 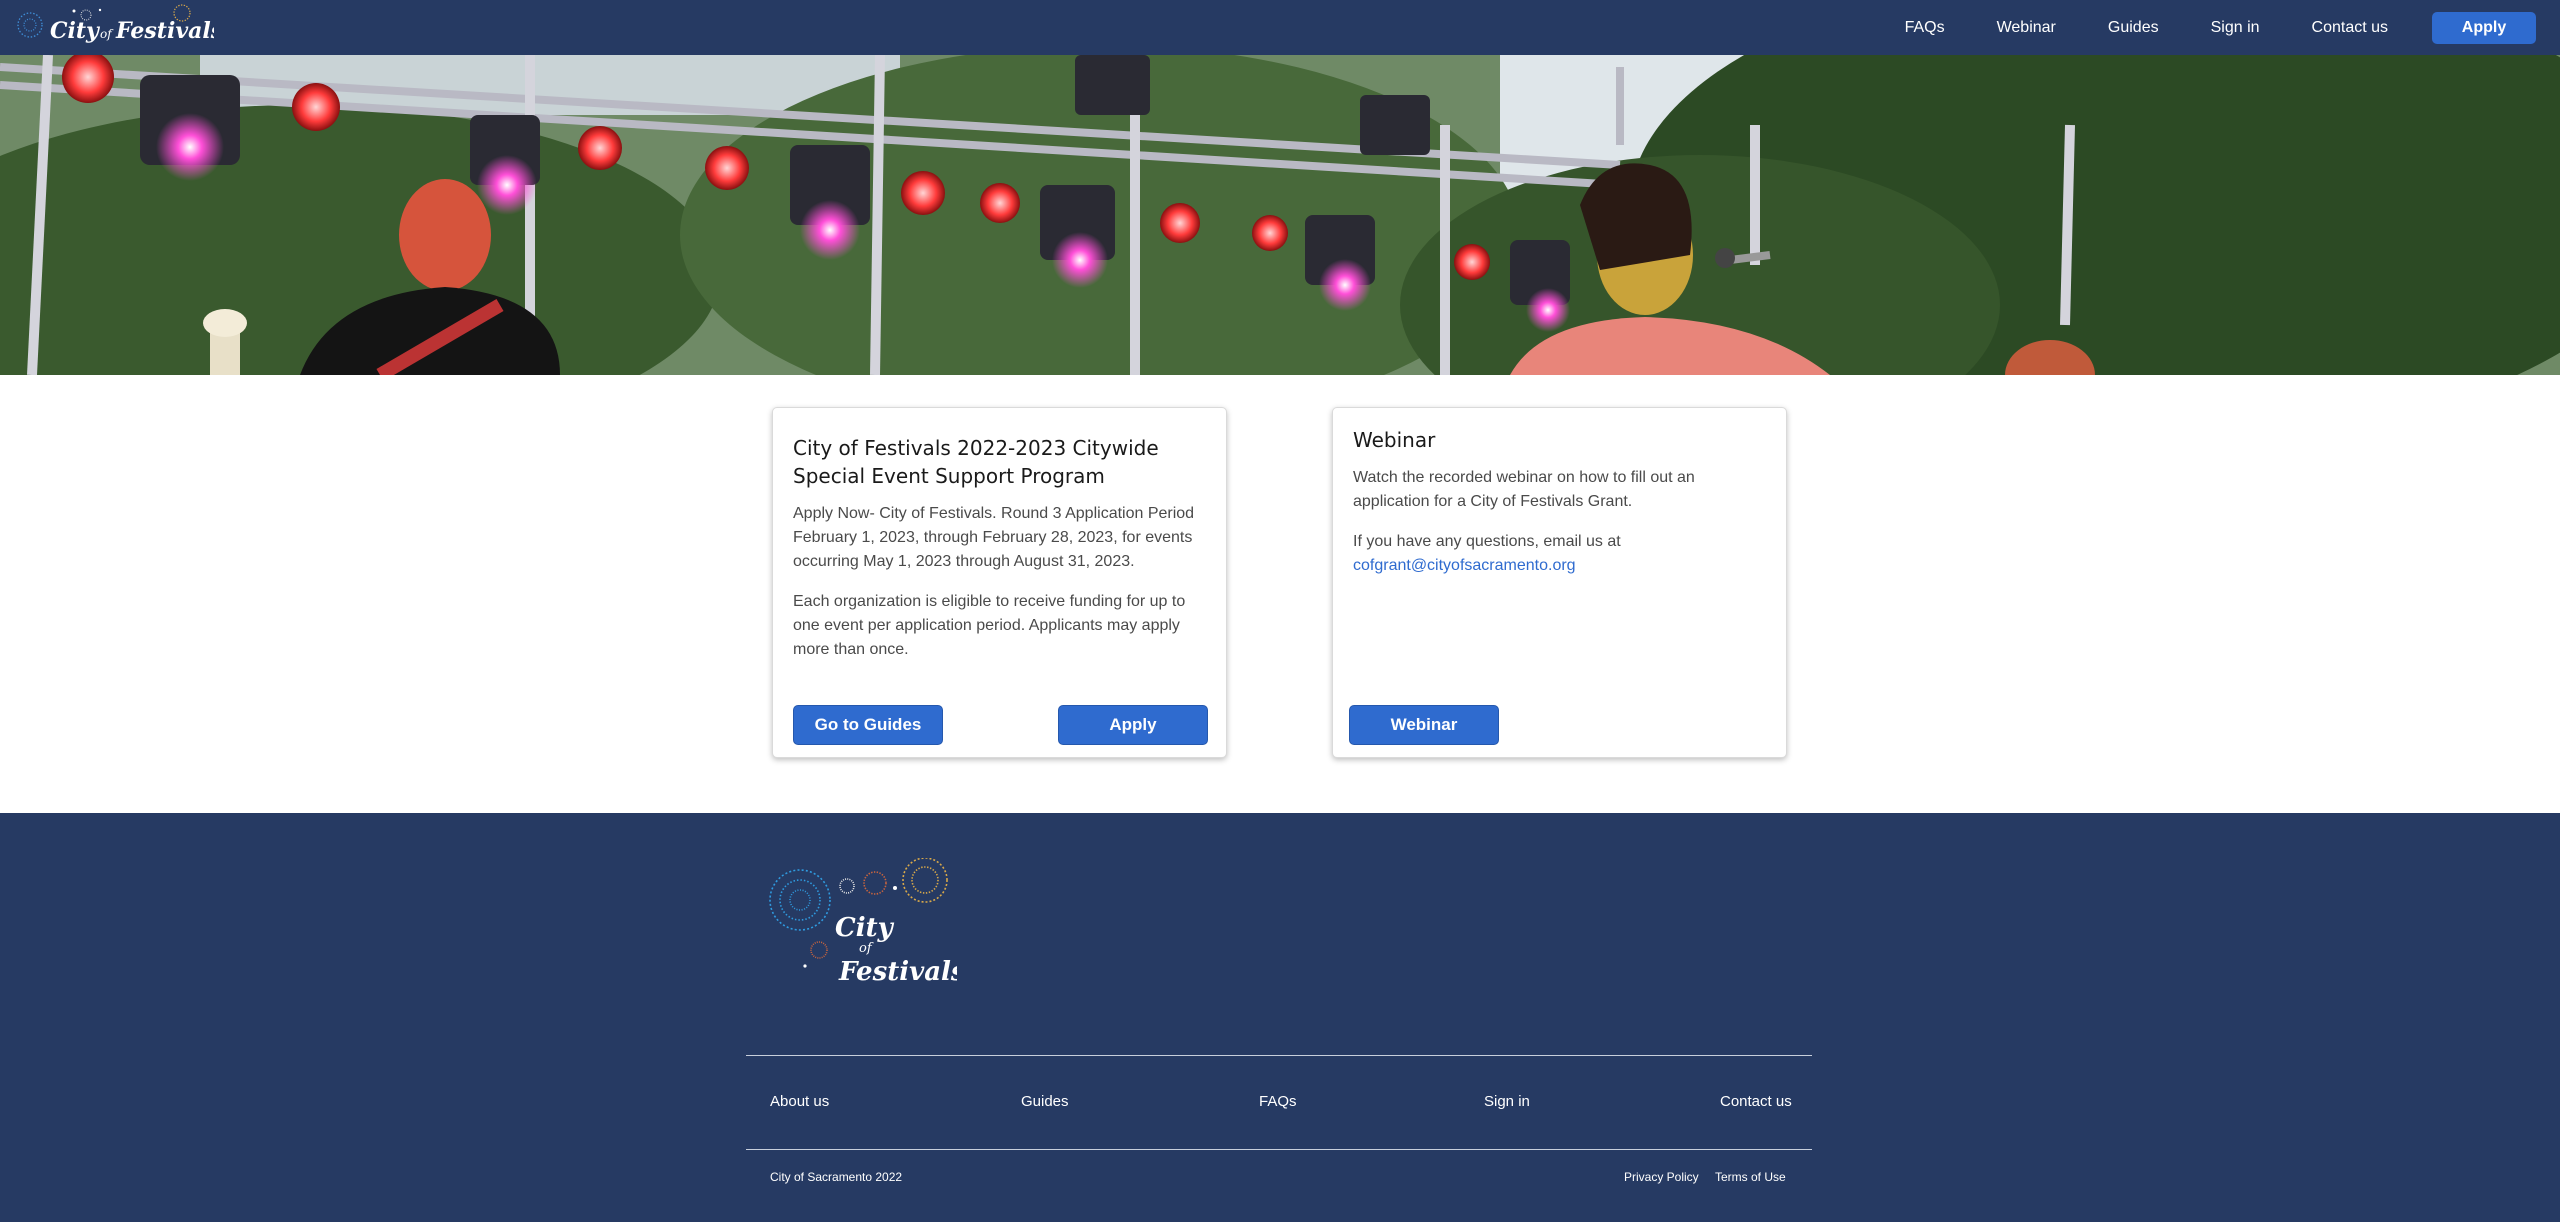 What do you see at coordinates (1464, 565) in the screenshot?
I see `contact-email-link: cofgrant@cityofsacramento.org` at bounding box center [1464, 565].